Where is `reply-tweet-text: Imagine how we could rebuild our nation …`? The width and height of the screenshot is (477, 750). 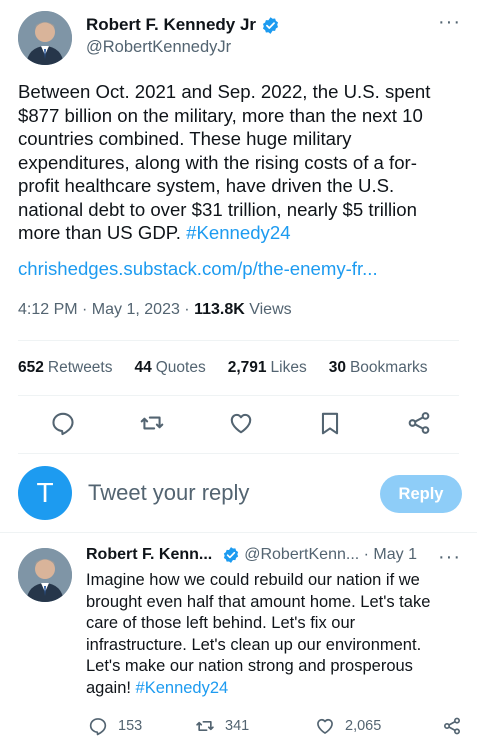 reply-tweet-text: Imagine how we could rebuild our nation … is located at coordinates (272, 634).